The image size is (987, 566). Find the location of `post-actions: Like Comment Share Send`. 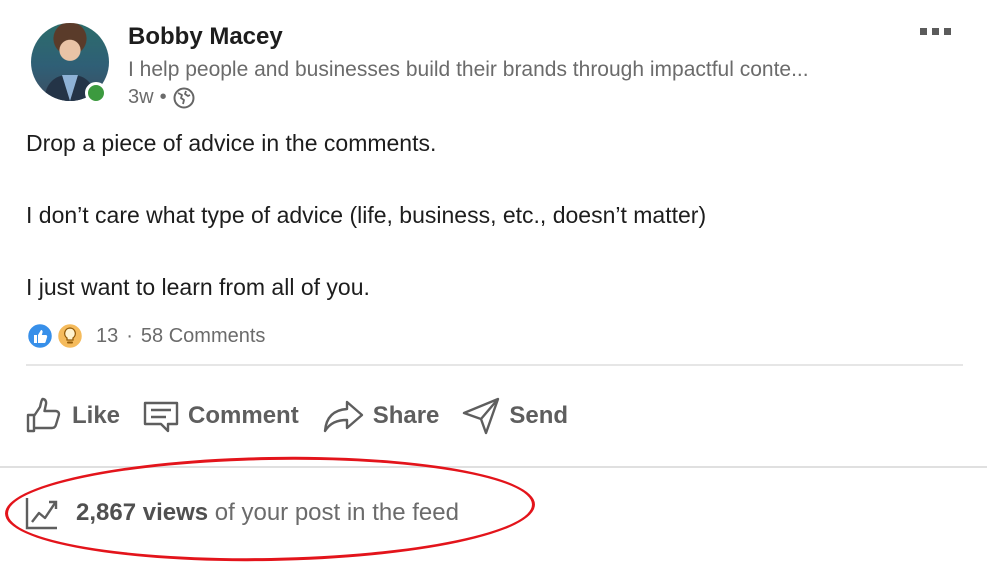

post-actions: Like Comment Share Send is located at coordinates (307, 416).